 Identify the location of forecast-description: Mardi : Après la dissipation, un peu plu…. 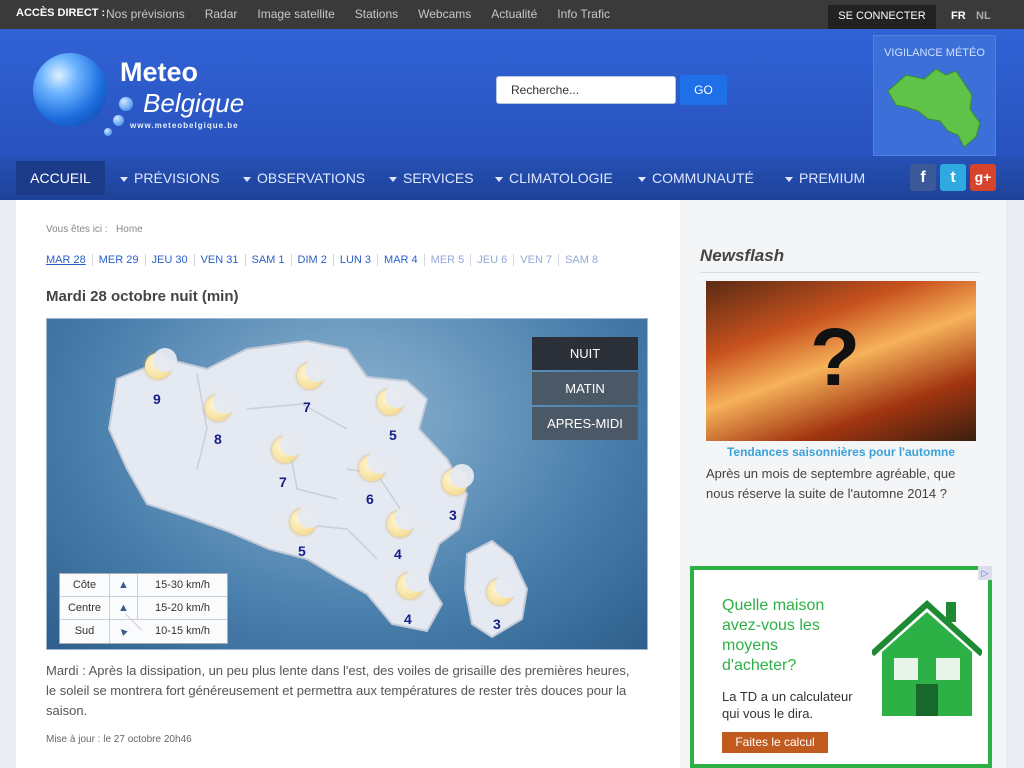
(338, 690).